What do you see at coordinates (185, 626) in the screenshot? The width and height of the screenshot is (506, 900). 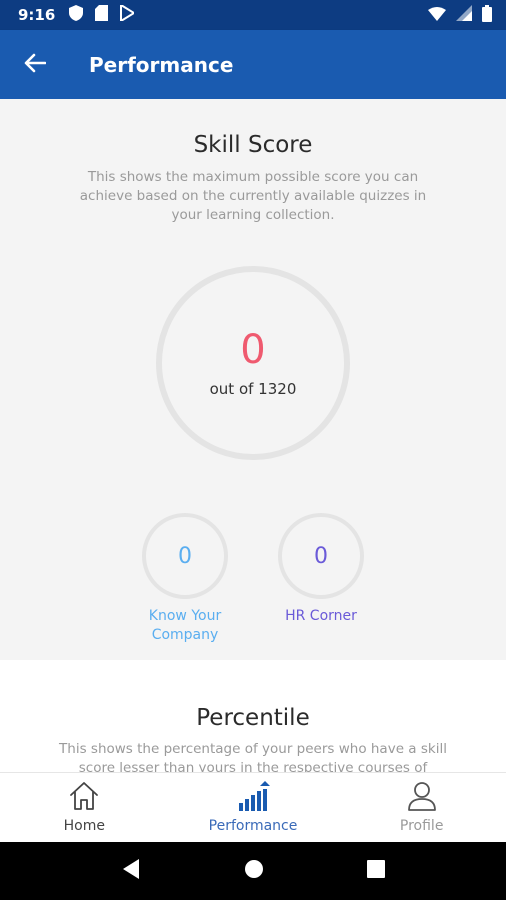 I see `know-your-company-label: Know Your Company` at bounding box center [185, 626].